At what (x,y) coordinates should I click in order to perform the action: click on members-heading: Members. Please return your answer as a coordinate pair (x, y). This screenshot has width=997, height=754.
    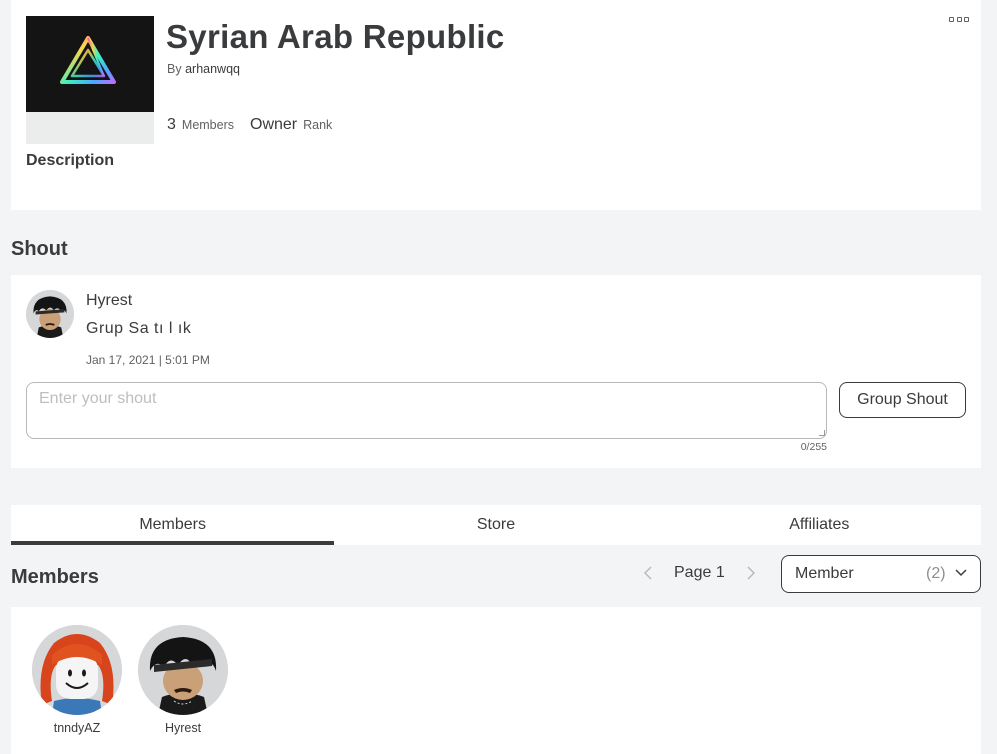
    Looking at the image, I should click on (55, 577).